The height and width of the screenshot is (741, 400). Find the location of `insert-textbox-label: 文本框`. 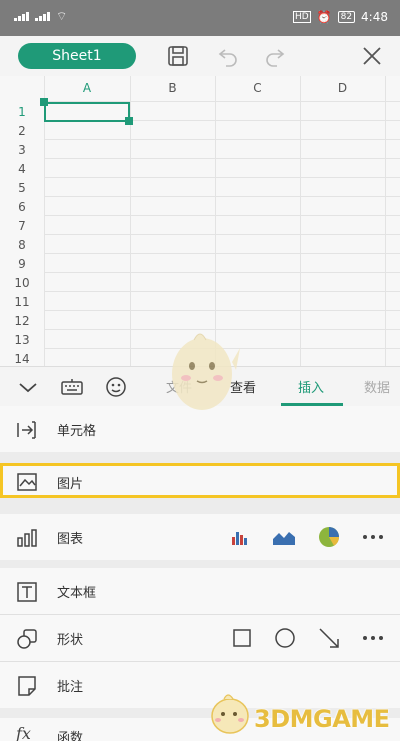

insert-textbox-label: 文本框 is located at coordinates (77, 593).